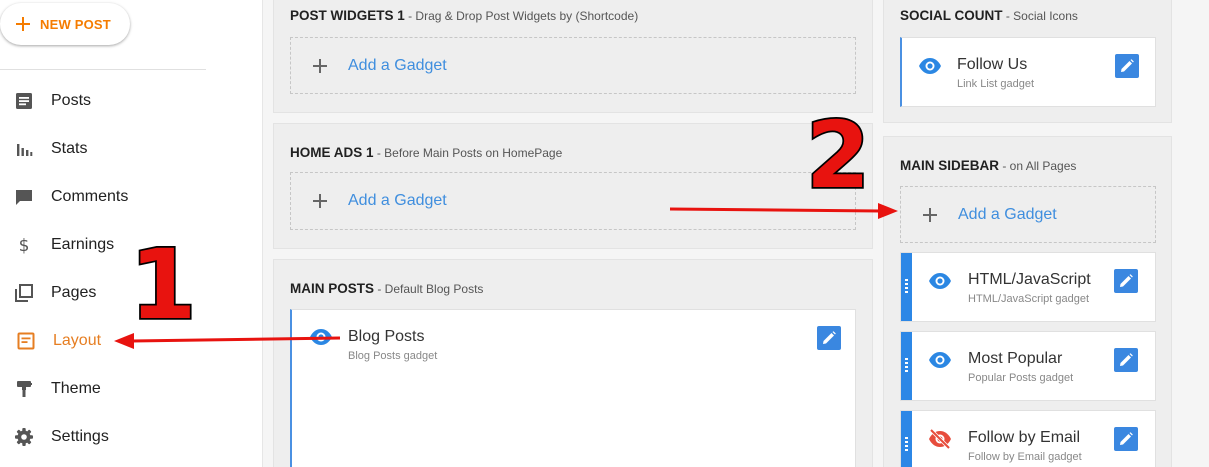  I want to click on layout-icon, so click(26, 341).